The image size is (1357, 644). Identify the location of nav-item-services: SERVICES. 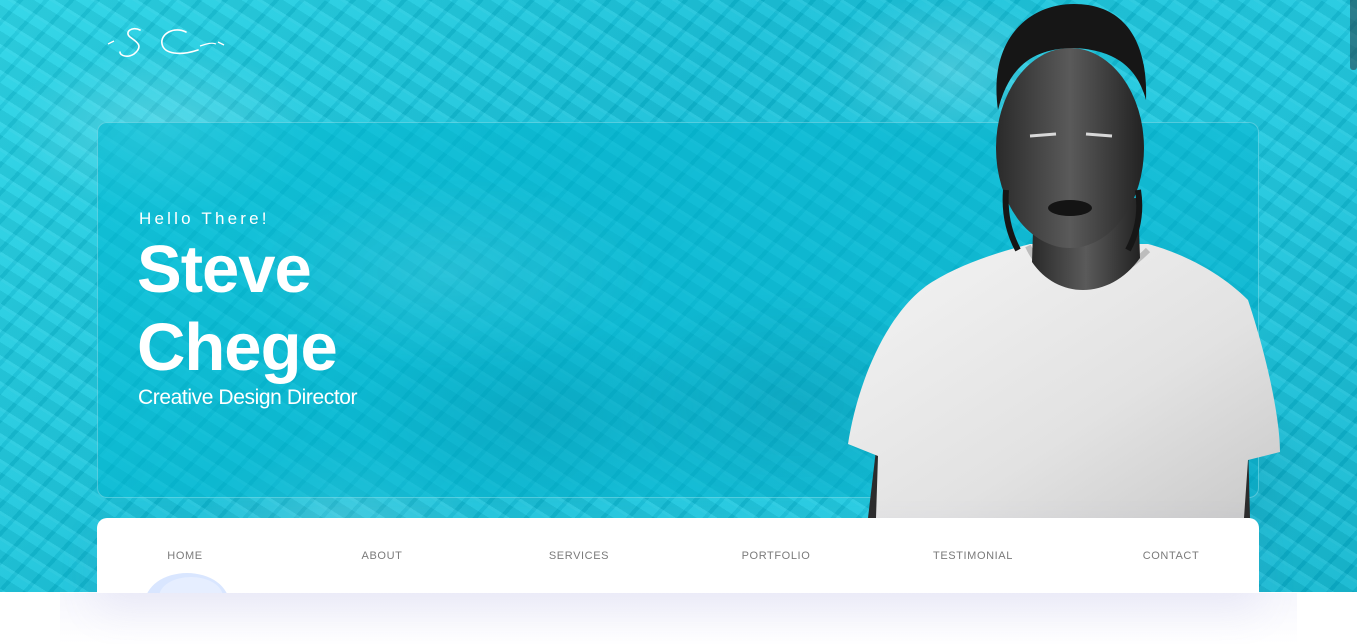
(579, 556).